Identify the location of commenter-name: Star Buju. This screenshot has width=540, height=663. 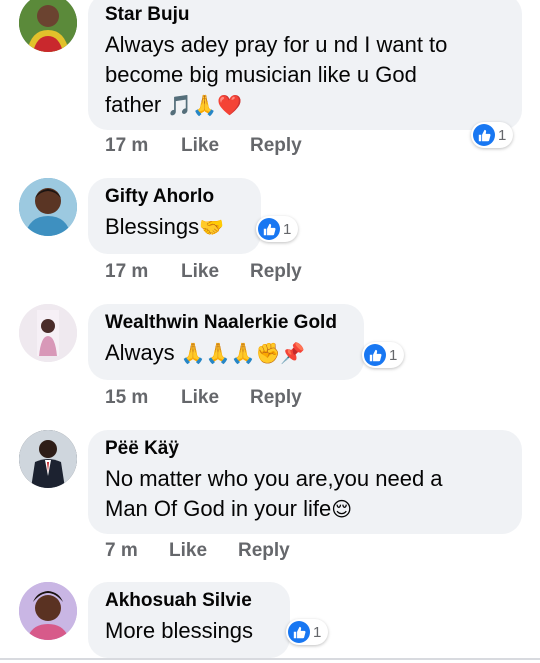
(305, 15).